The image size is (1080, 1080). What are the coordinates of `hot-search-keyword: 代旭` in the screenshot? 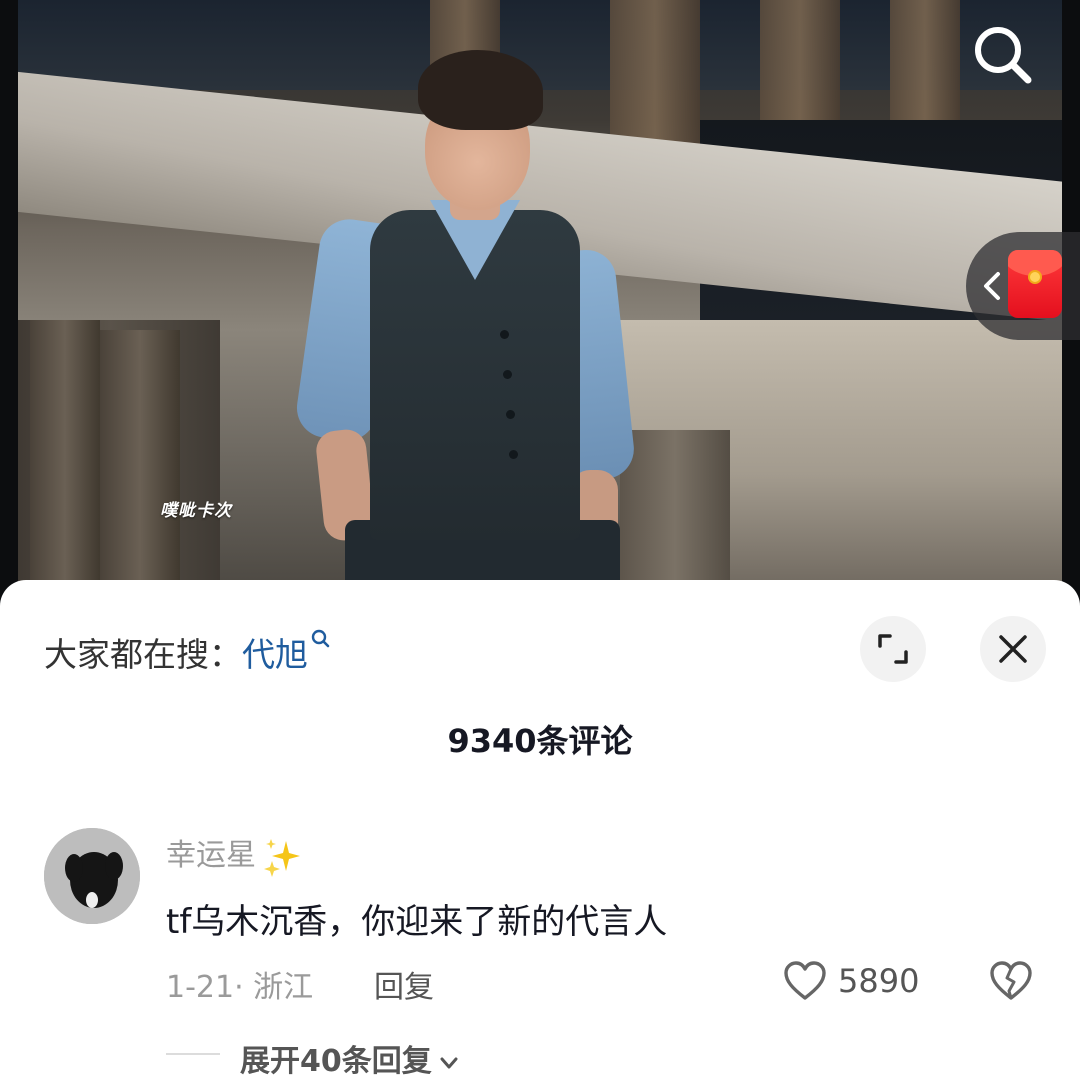 It's located at (275, 654).